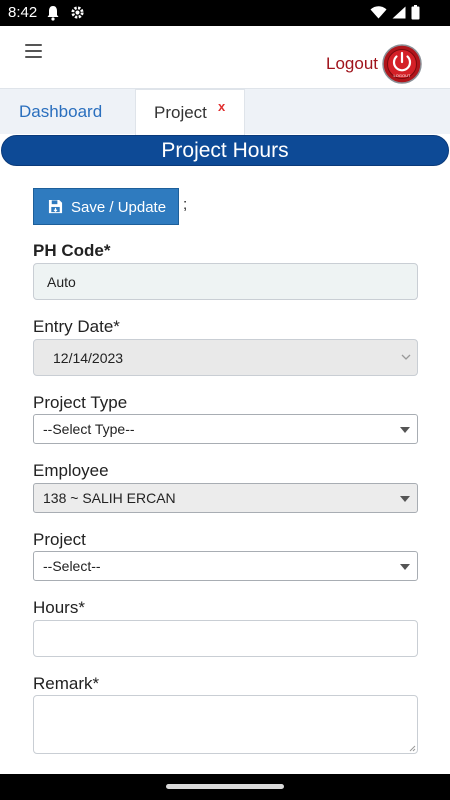 This screenshot has height=800, width=450. I want to click on ph-code-label: PH Code*, so click(72, 250).